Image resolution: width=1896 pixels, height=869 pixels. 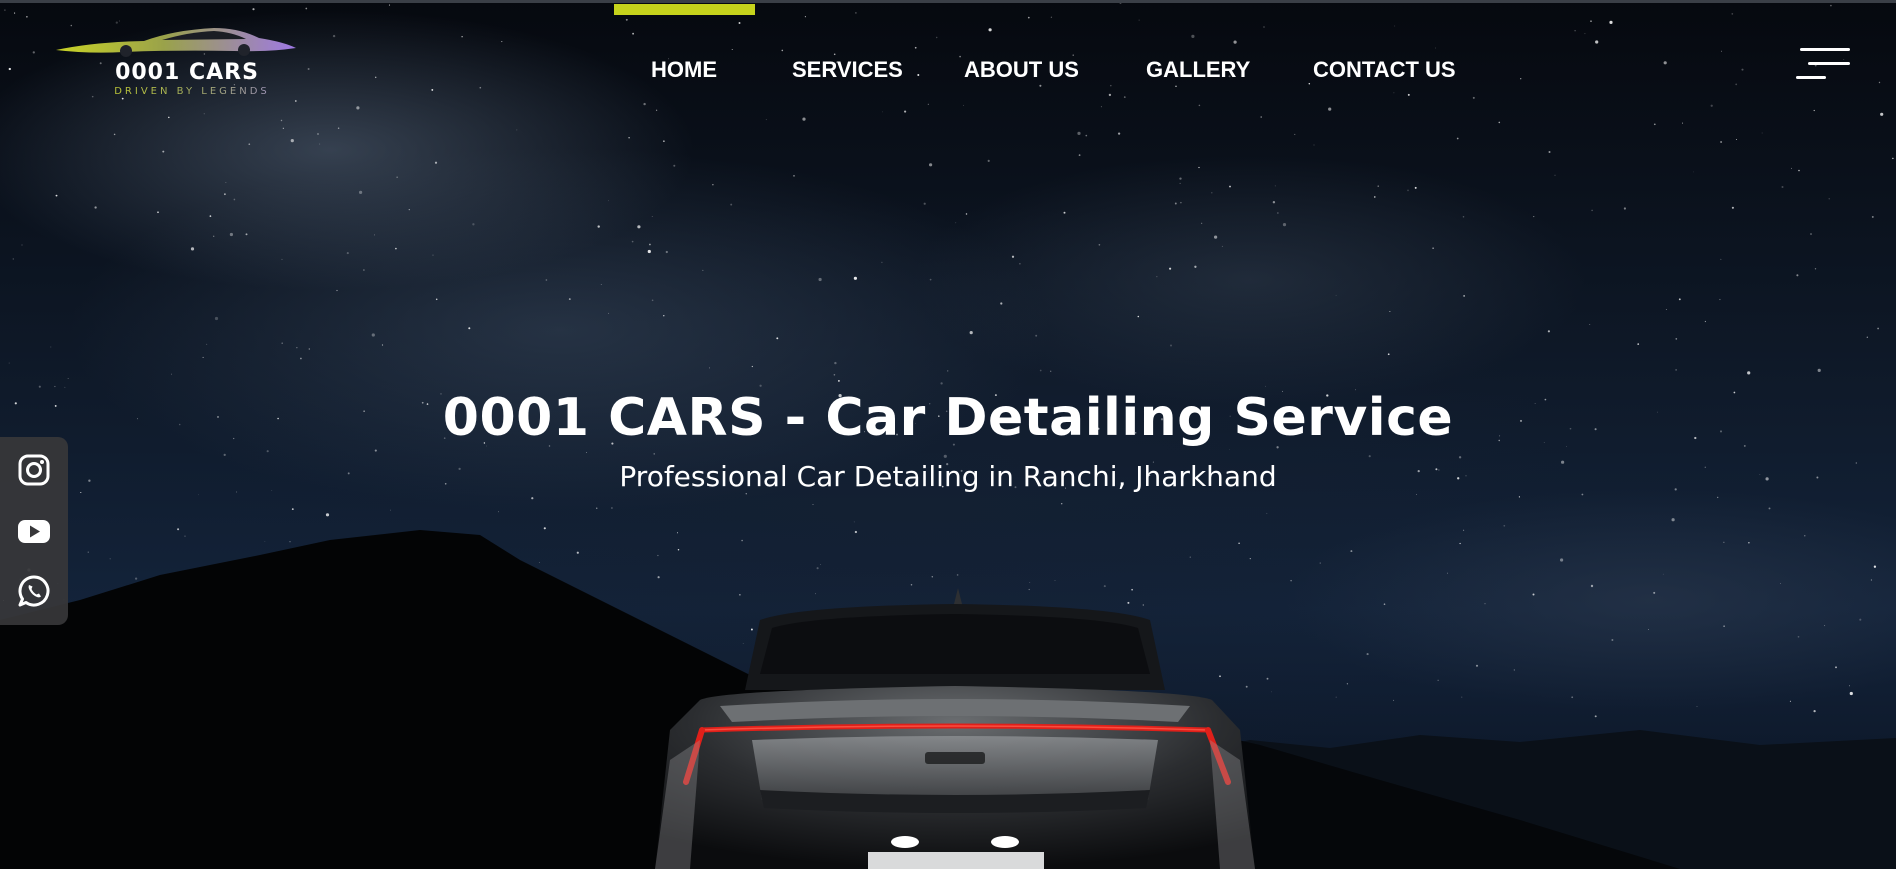 I want to click on nav-item-about-us: ABOUT US, so click(x=1021, y=70).